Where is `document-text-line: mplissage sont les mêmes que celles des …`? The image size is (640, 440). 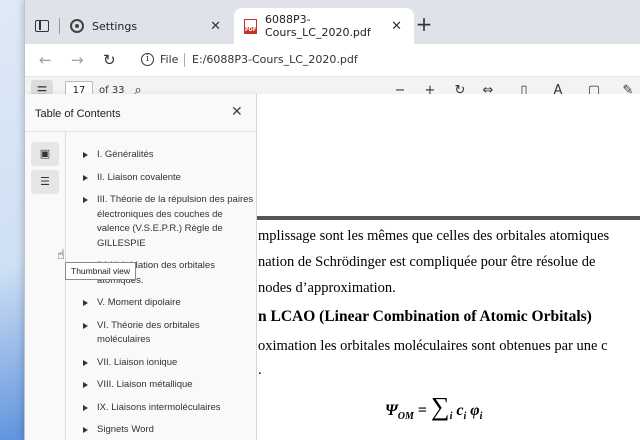
document-text-line: mplissage sont les mêmes que celles des … is located at coordinates (434, 236).